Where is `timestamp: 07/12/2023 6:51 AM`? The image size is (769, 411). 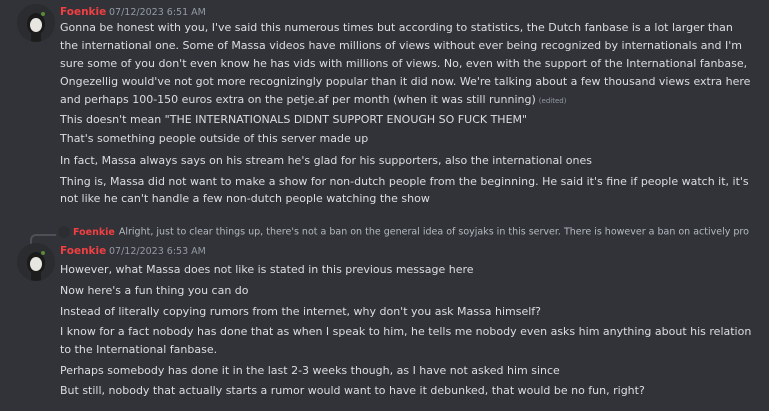
timestamp: 07/12/2023 6:51 AM is located at coordinates (157, 12).